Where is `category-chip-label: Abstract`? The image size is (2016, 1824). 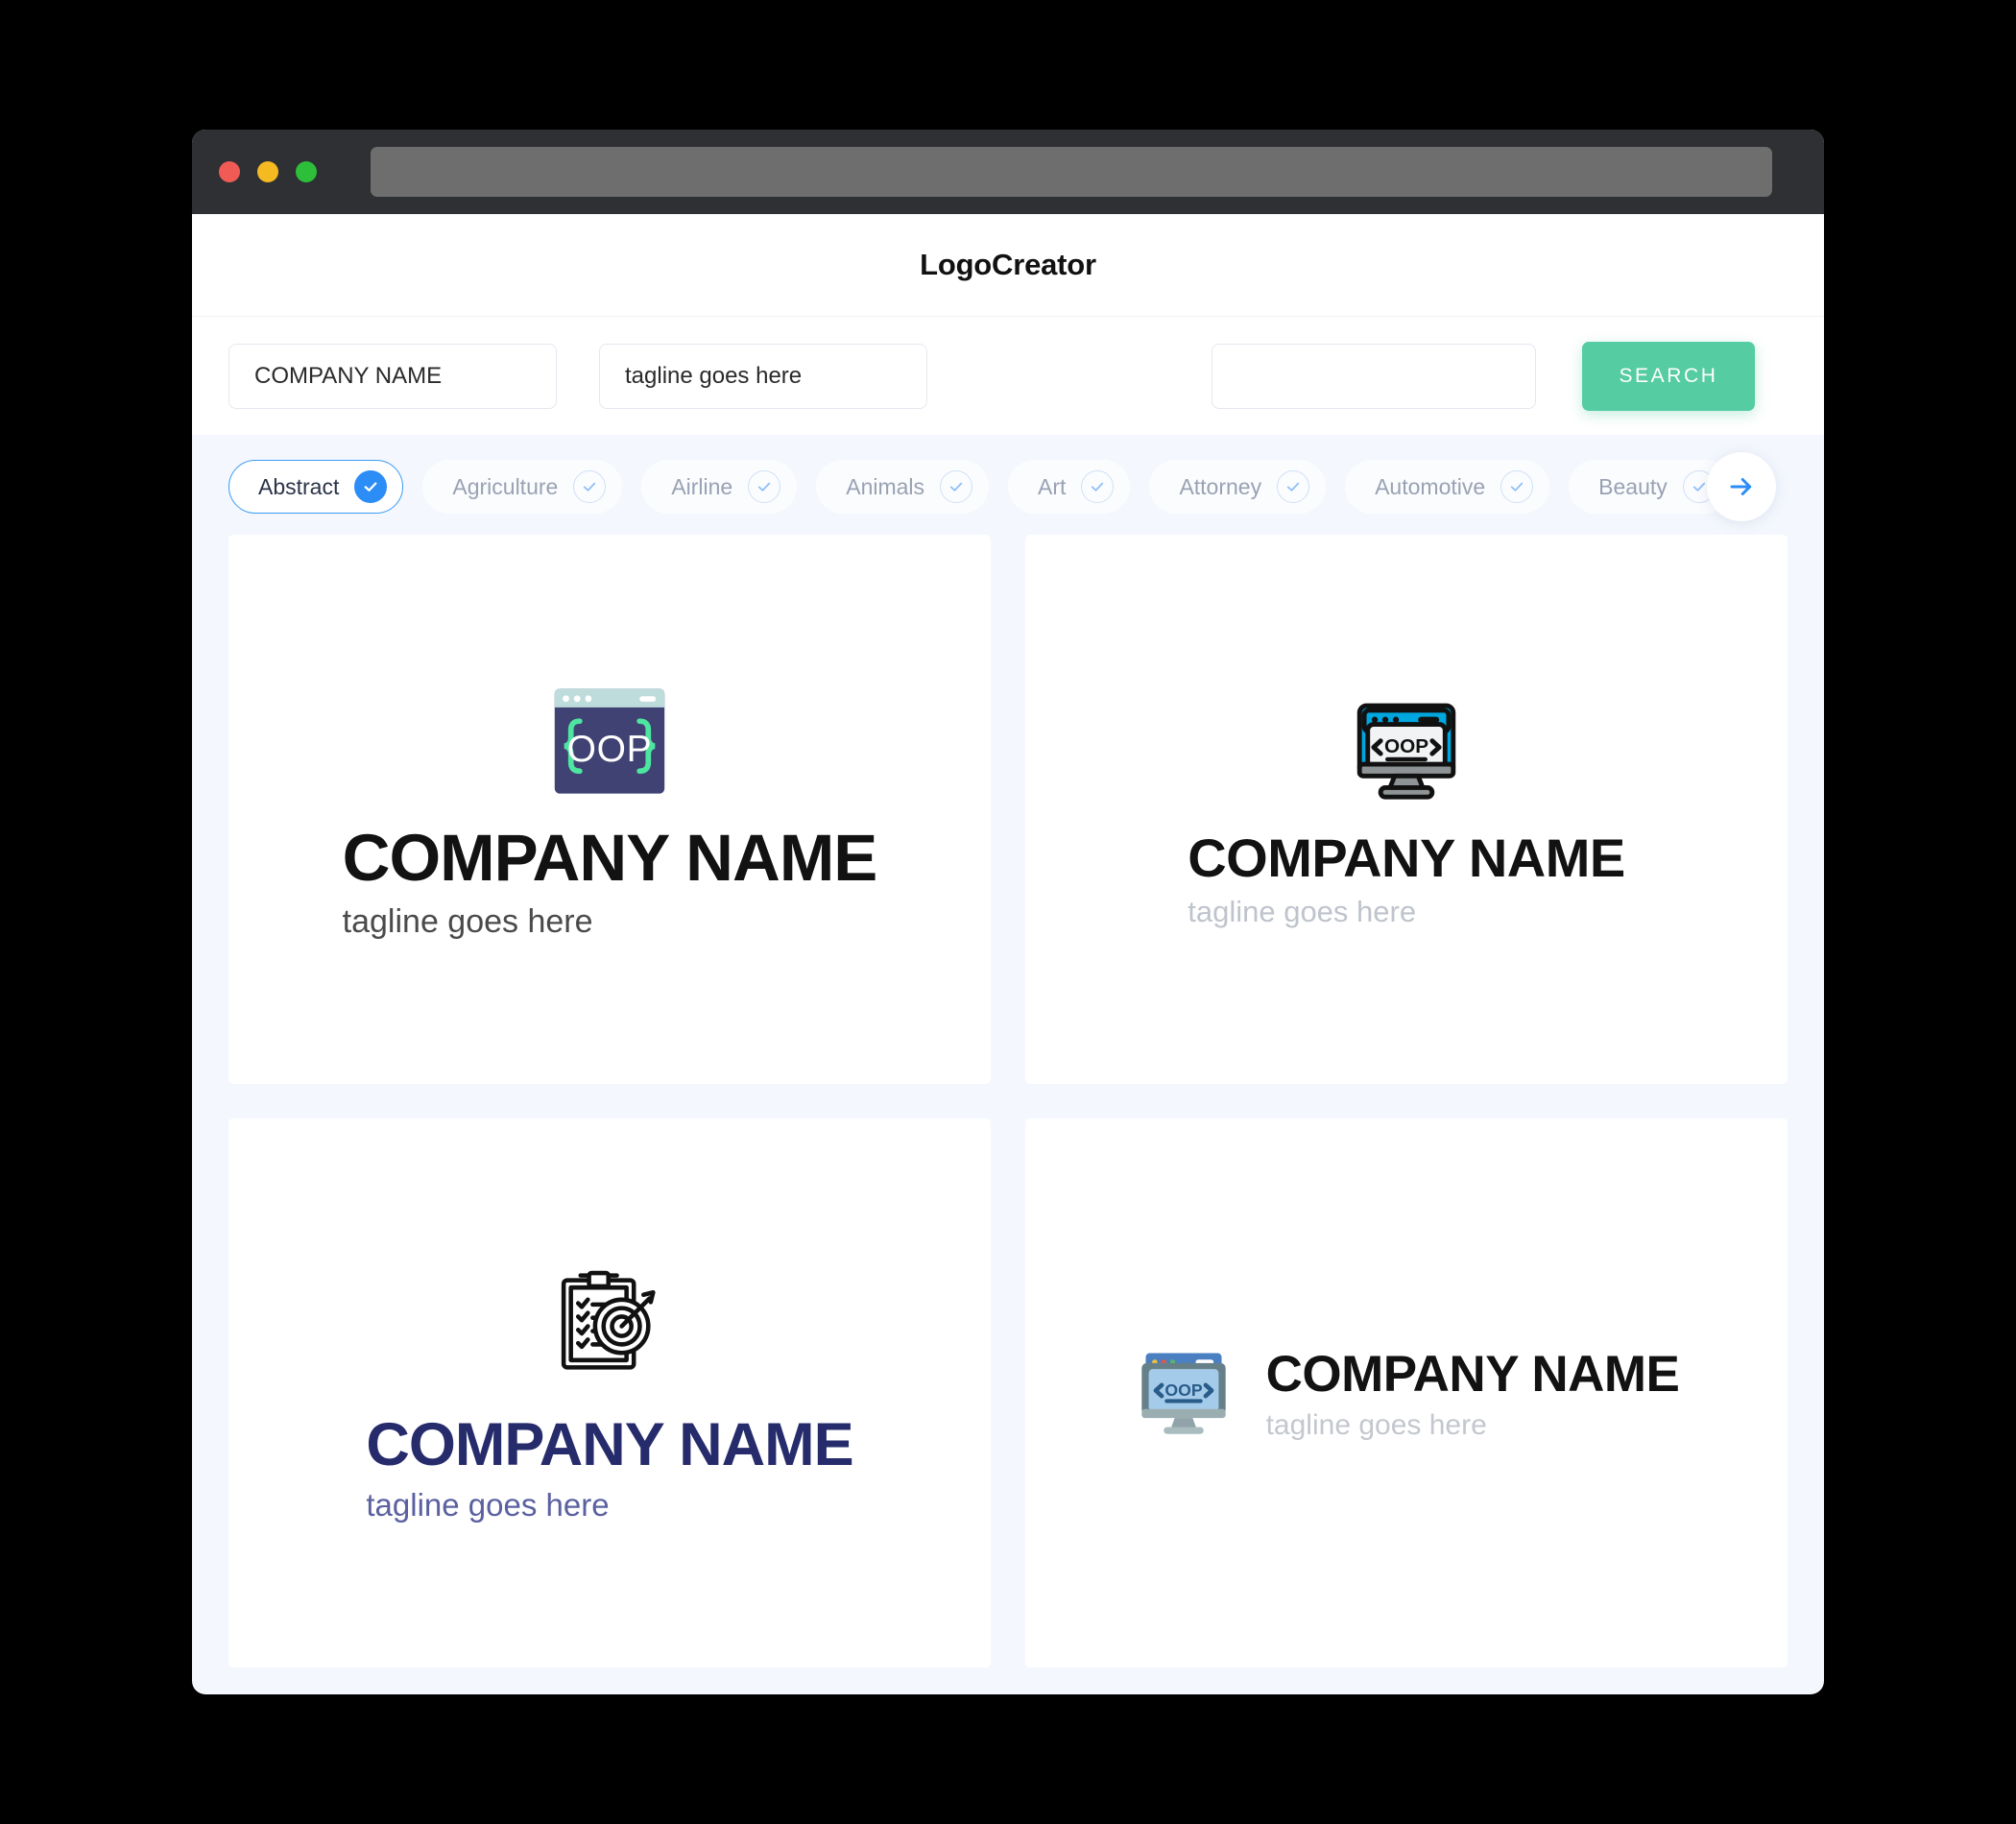
category-chip-label: Abstract is located at coordinates (299, 486).